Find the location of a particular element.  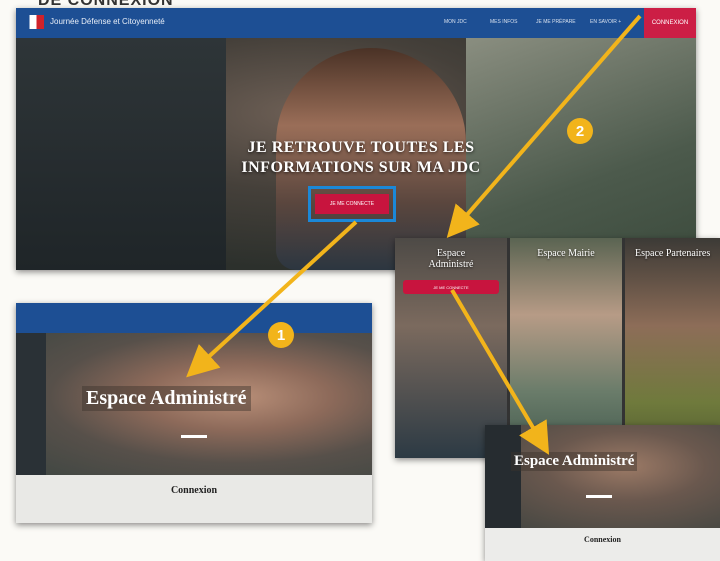

step-badge-2: 2 is located at coordinates (580, 131).